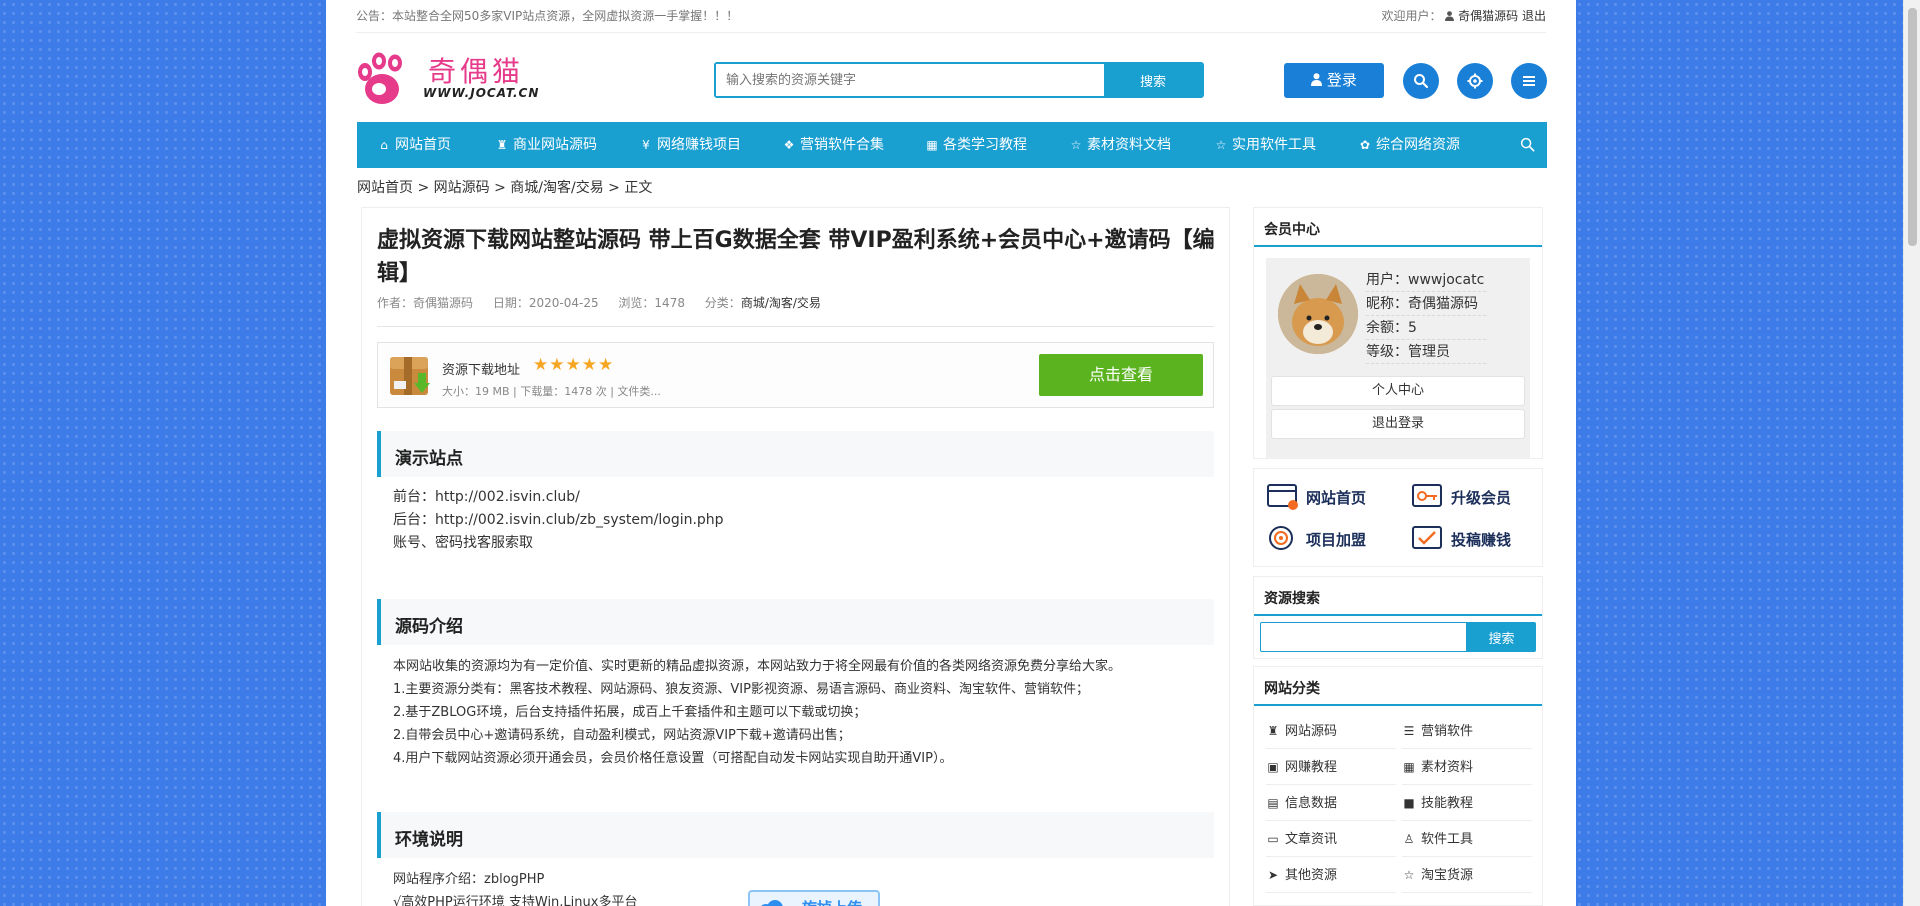  Describe the element at coordinates (410, 376) in the screenshot. I see `package-icon` at that location.